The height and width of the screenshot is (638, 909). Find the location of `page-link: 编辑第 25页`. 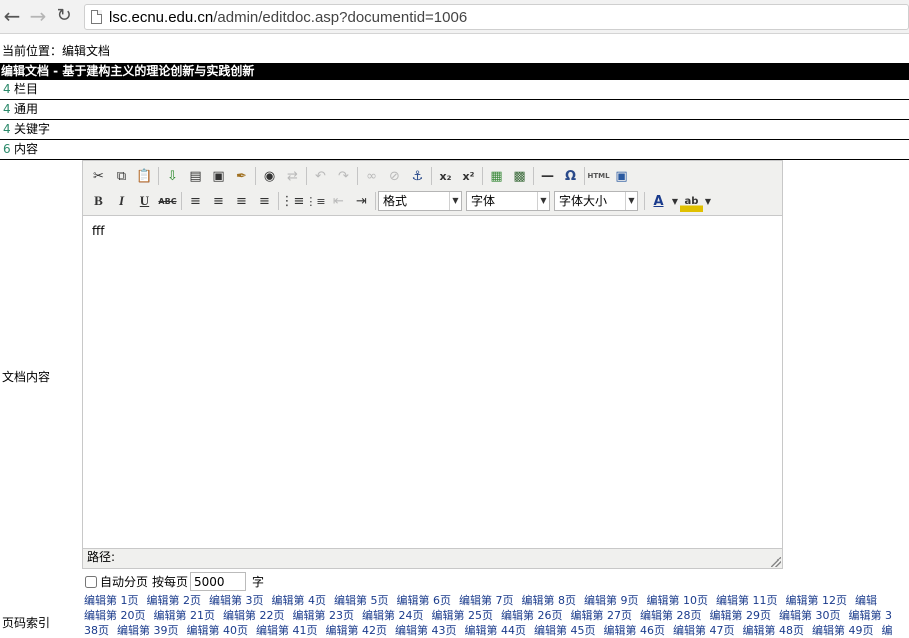

page-link: 编辑第 25页 is located at coordinates (463, 615).